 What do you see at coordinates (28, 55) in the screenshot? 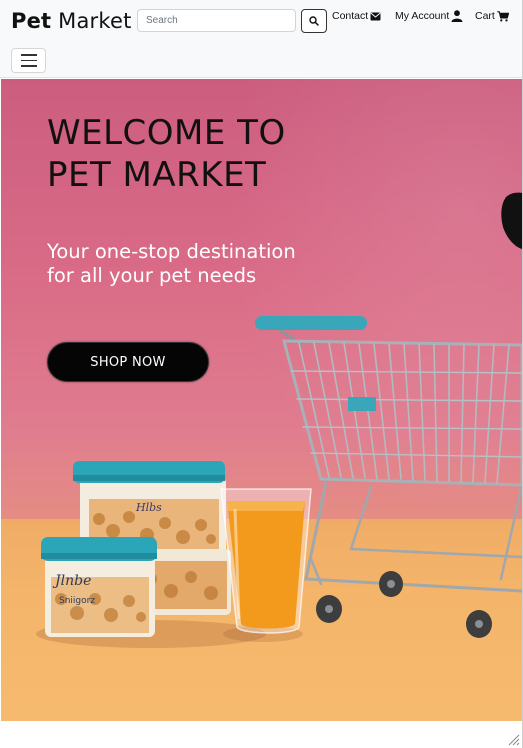
I see `hamburger-icon` at bounding box center [28, 55].